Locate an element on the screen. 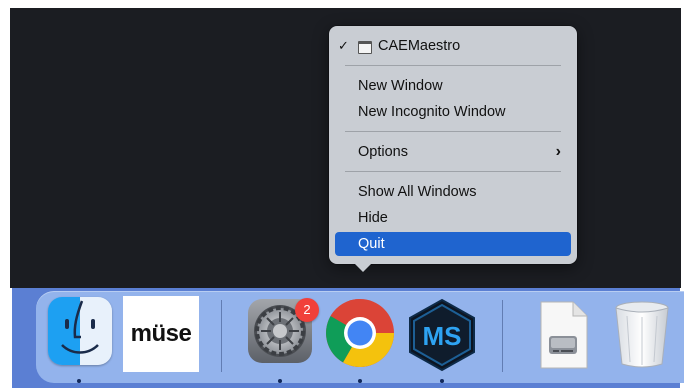  menu-item-label: New Incognito Window is located at coordinates (432, 112).